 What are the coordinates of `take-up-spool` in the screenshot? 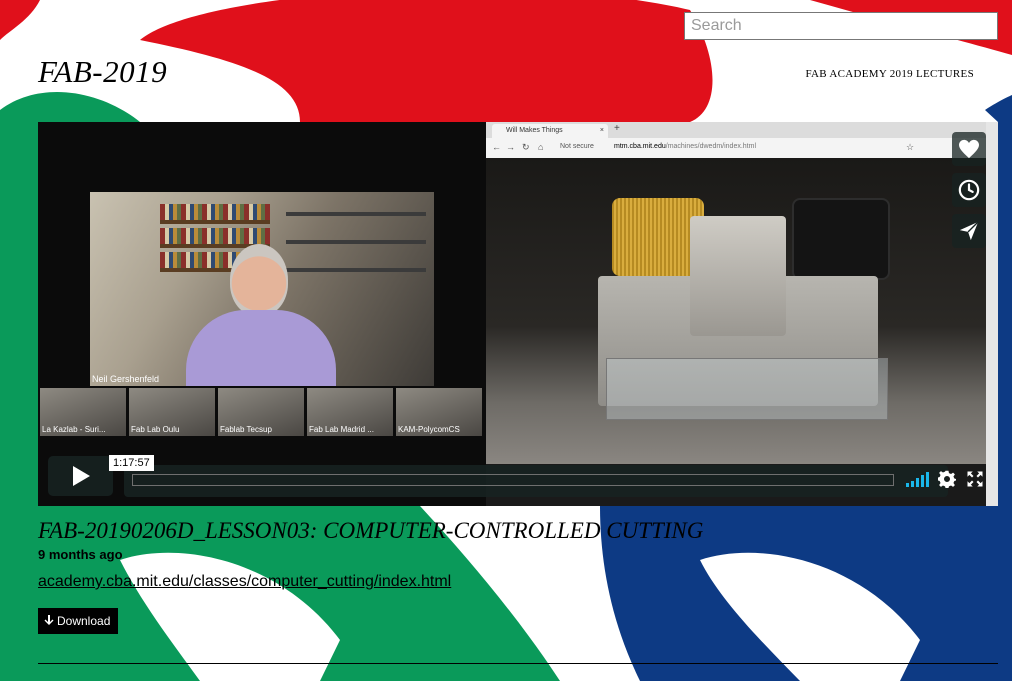 It's located at (841, 239).